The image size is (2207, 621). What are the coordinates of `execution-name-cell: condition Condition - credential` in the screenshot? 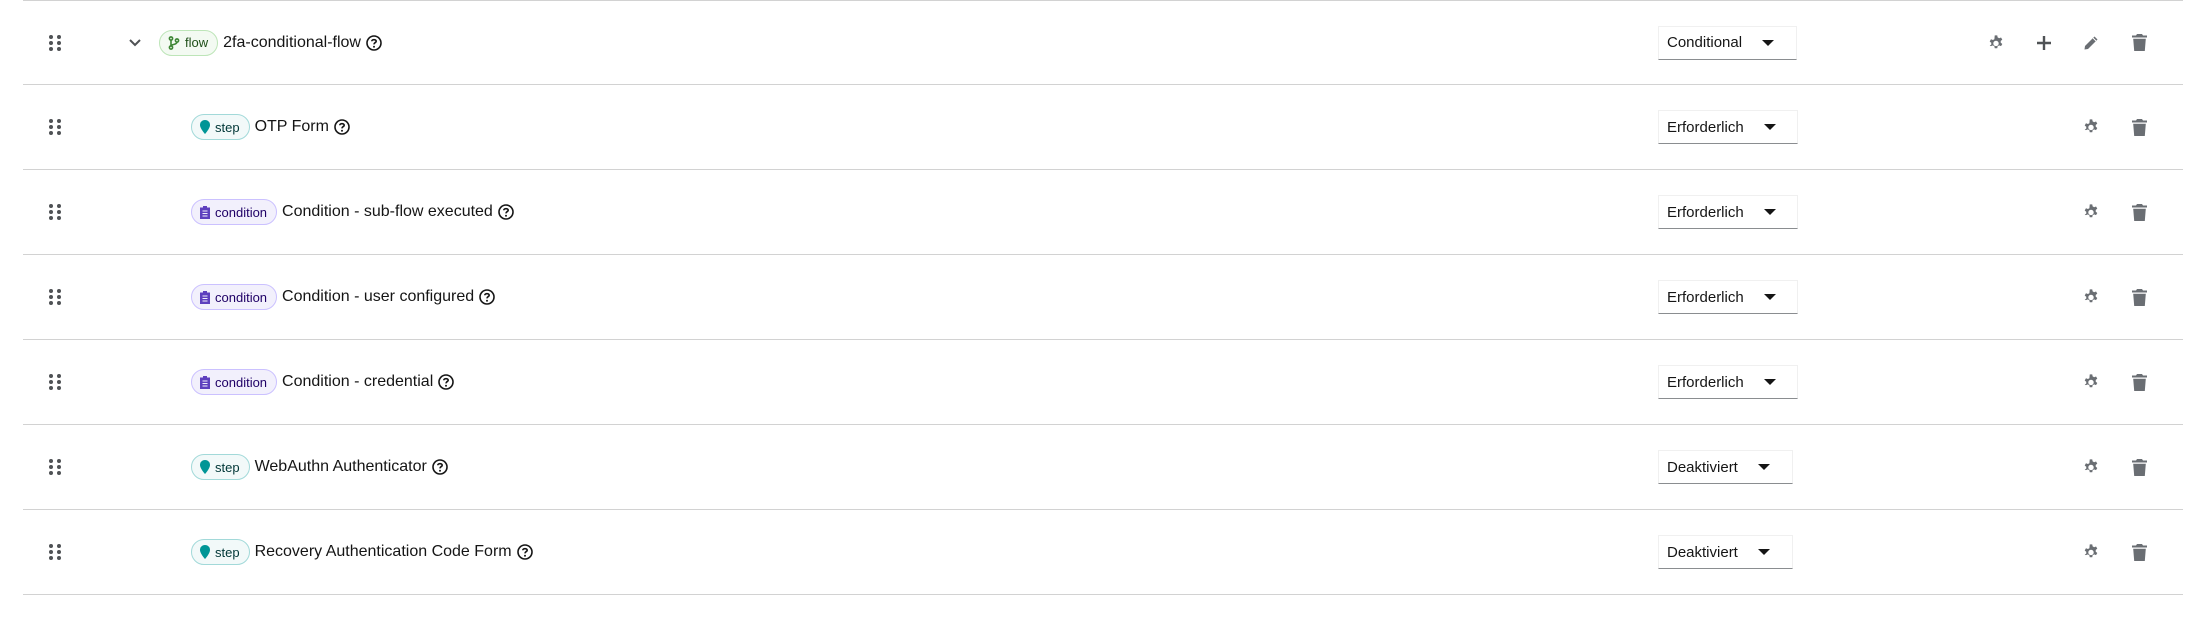 It's located at (323, 382).